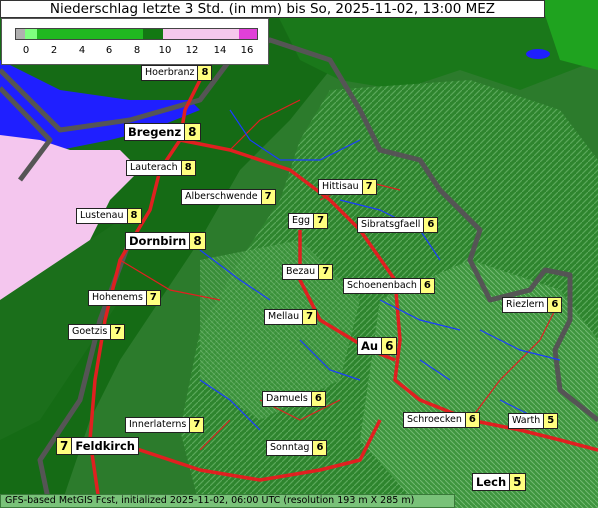 The image size is (598, 508). What do you see at coordinates (170, 73) in the screenshot?
I see `town-name: Hoerbranz` at bounding box center [170, 73].